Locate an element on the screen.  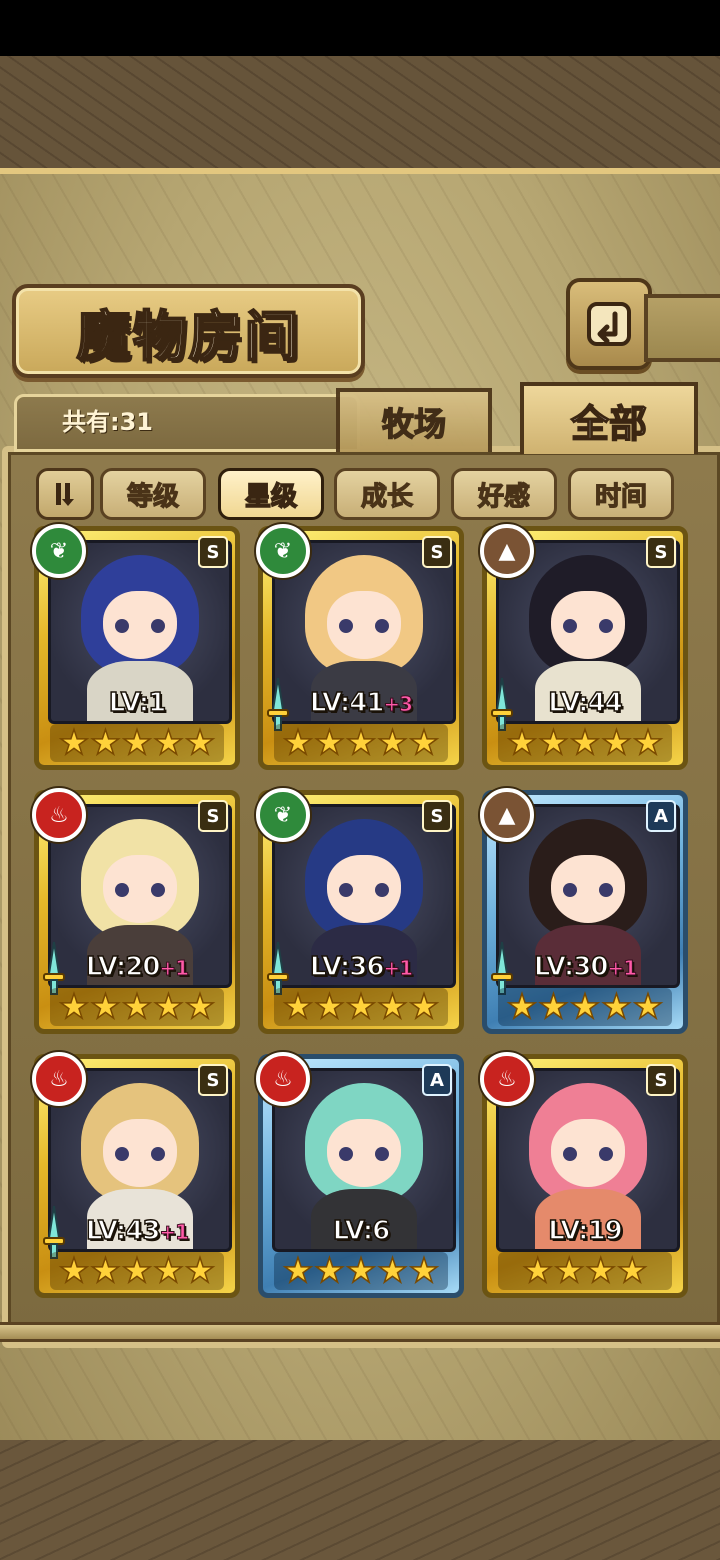
level-value: LV:19 is located at coordinates (585, 1231).